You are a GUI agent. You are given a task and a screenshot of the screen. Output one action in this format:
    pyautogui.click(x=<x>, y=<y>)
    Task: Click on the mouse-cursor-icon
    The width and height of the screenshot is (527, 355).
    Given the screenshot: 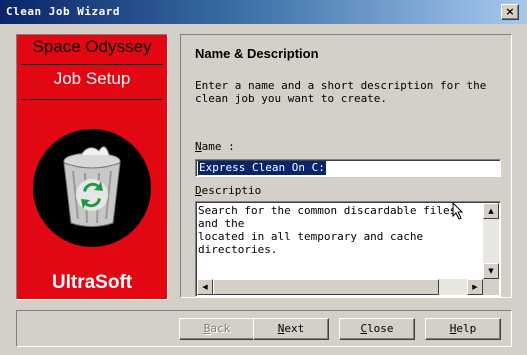 What is the action you would take?
    pyautogui.click(x=458, y=211)
    